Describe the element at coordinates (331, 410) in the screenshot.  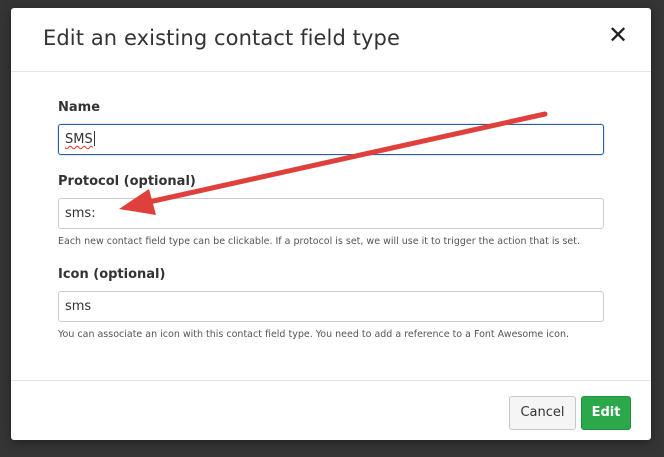
I see `dialog-footer: Cancel Edit` at that location.